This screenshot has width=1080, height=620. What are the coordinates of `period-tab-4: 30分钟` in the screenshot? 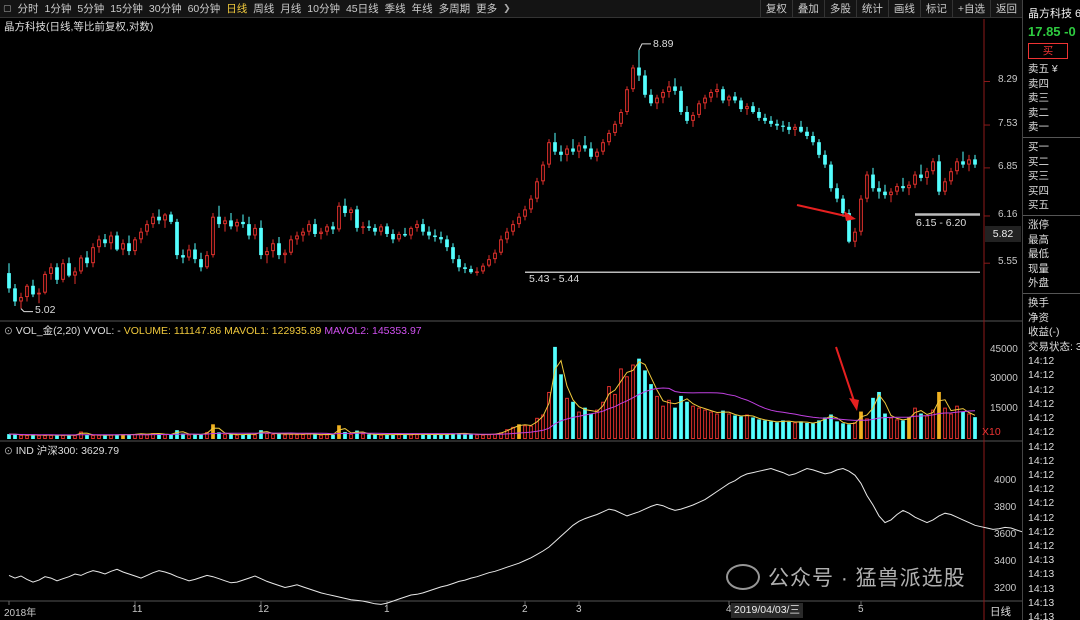 It's located at (165, 9).